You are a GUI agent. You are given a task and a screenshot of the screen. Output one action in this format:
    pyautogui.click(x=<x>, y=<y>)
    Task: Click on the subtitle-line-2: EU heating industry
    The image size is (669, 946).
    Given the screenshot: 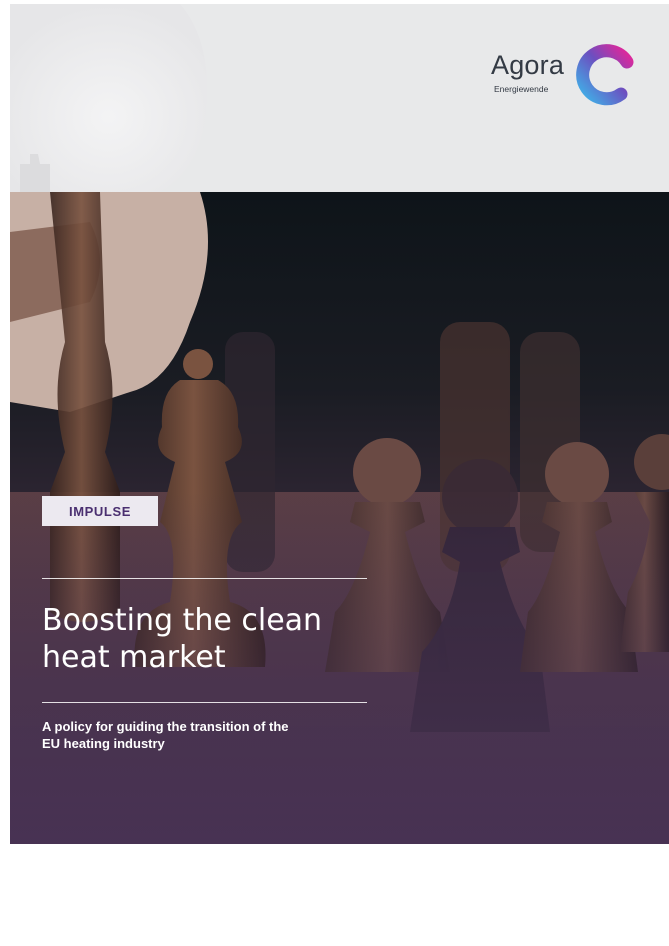 What is the action you would take?
    pyautogui.click(x=103, y=743)
    